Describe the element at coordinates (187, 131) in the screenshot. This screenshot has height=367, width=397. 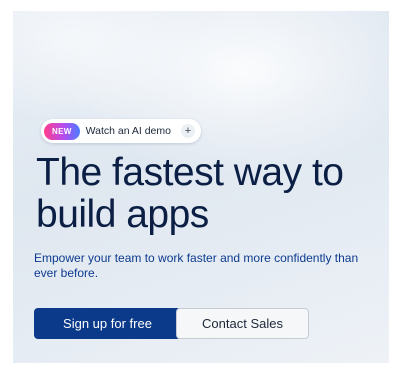
I see `plus-icon: +` at that location.